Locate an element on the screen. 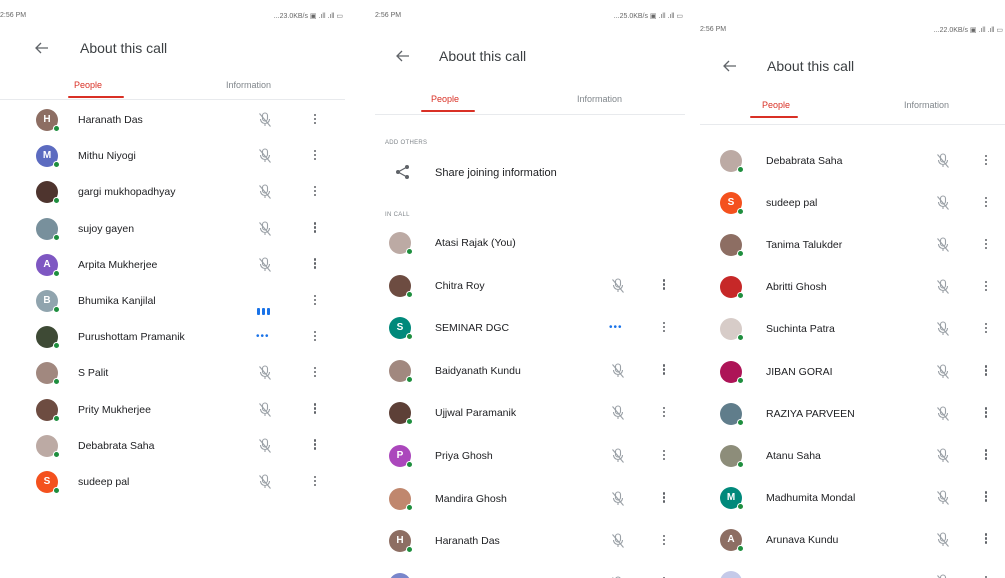  participant-row: Suchinta Patra is located at coordinates (852, 329).